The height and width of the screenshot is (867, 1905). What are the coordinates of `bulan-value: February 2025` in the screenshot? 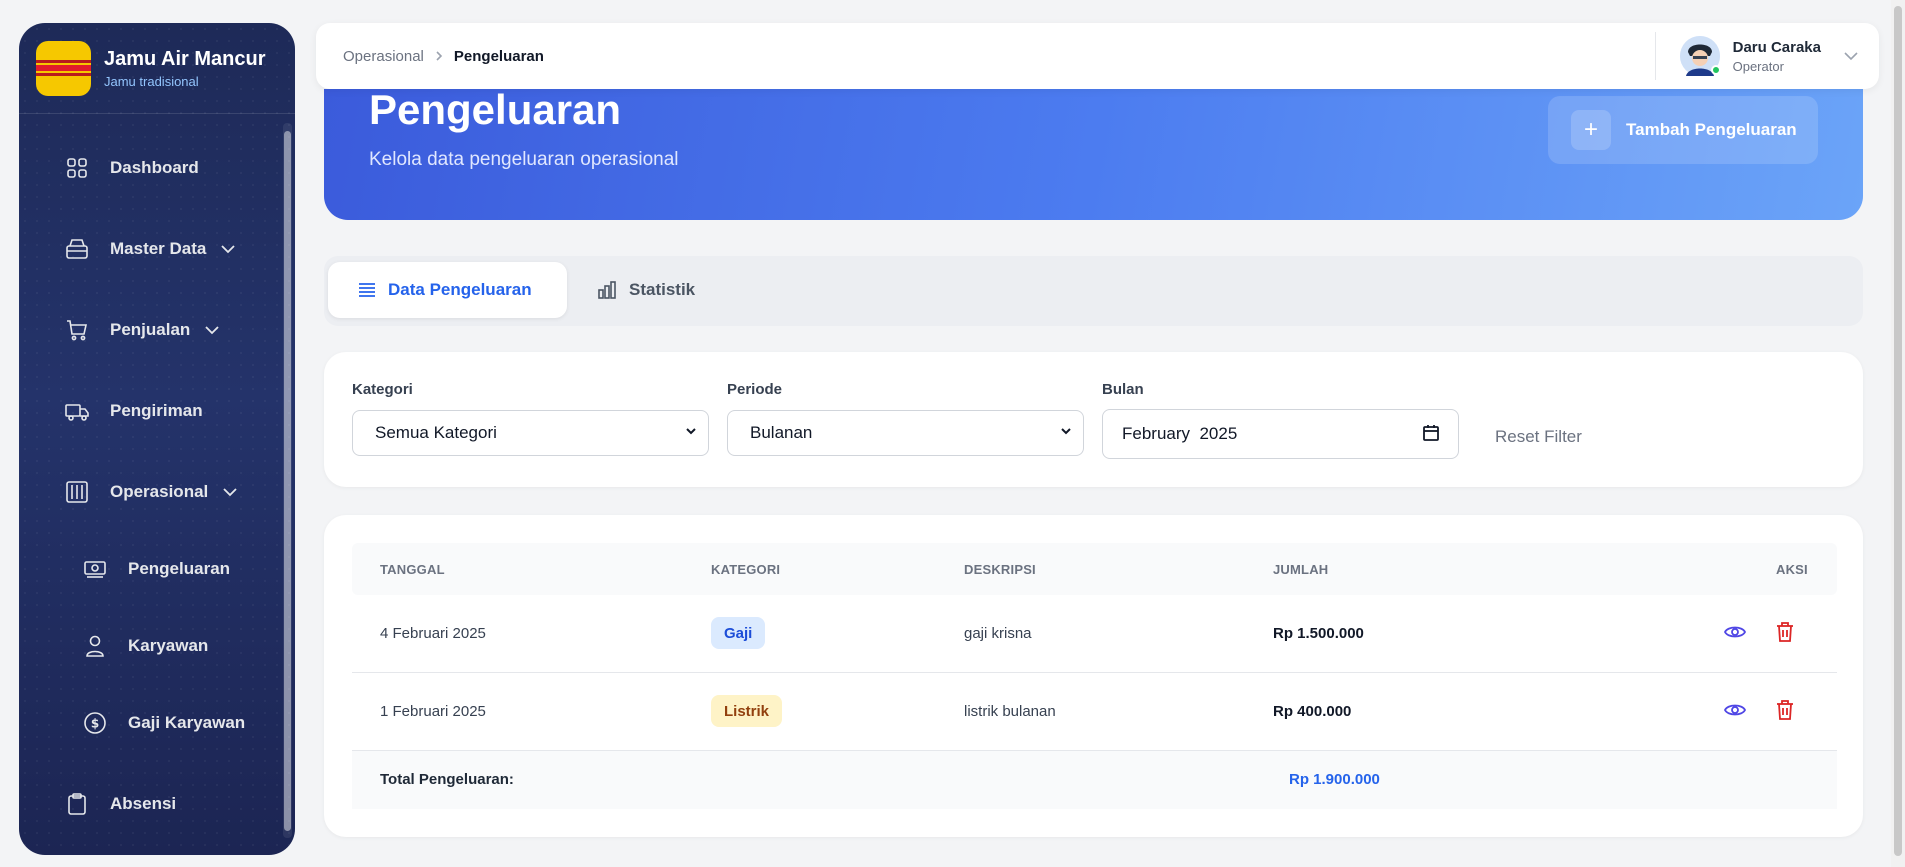 It's located at (1180, 433).